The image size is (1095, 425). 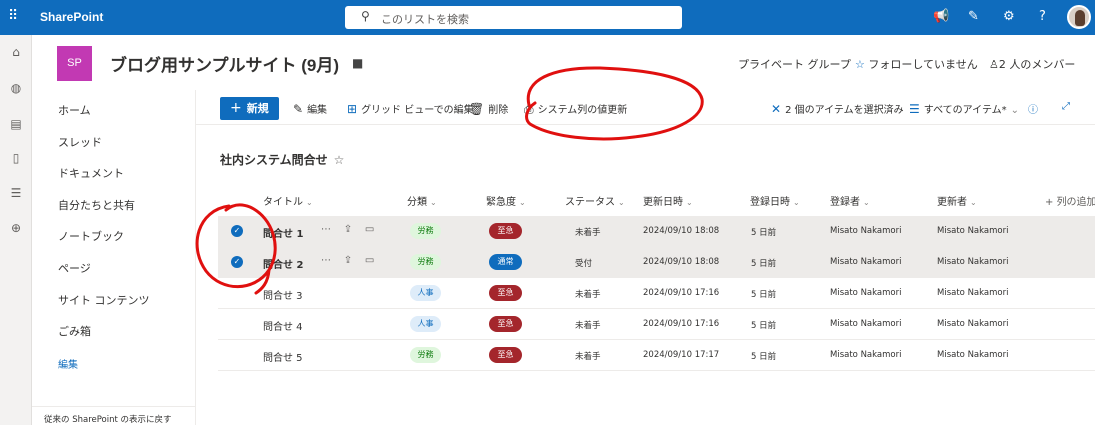 What do you see at coordinates (114, 406) in the screenshot?
I see `nav-divider` at bounding box center [114, 406].